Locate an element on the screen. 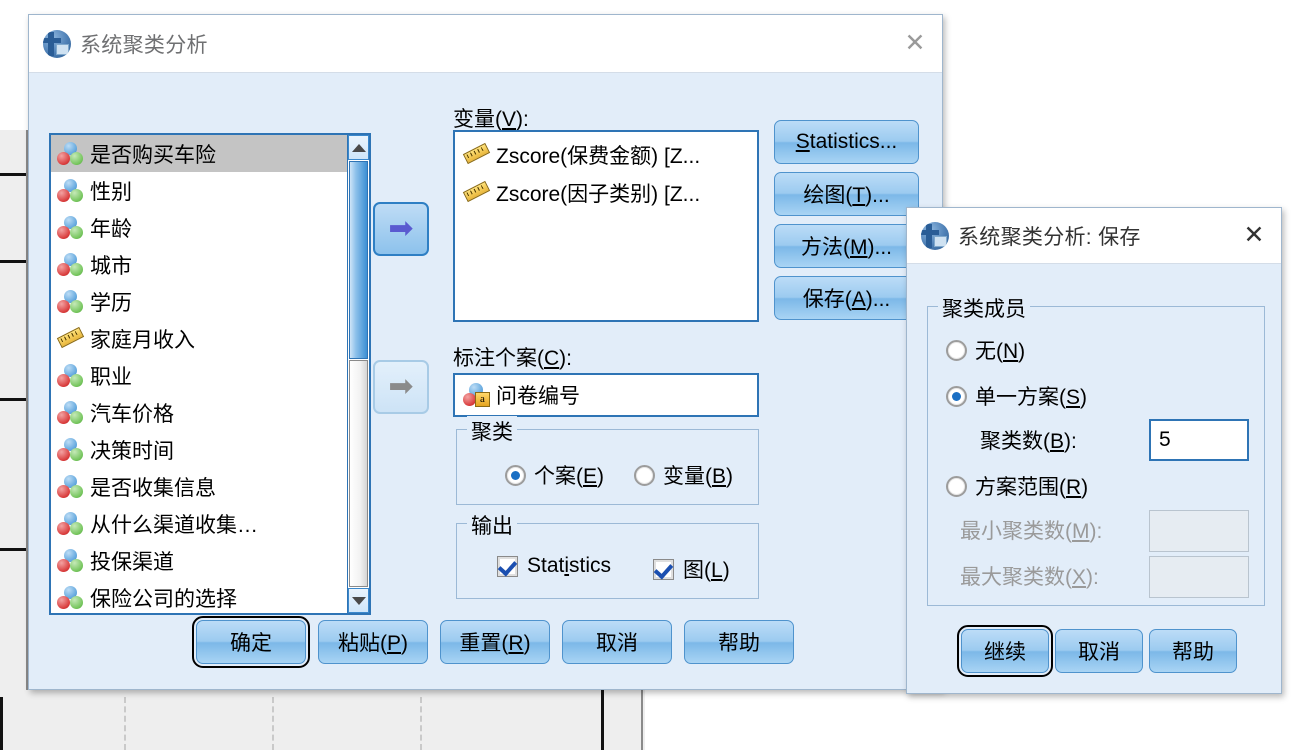 Image resolution: width=1298 pixels, height=750 pixels. chevron-down-icon is located at coordinates (358, 600).